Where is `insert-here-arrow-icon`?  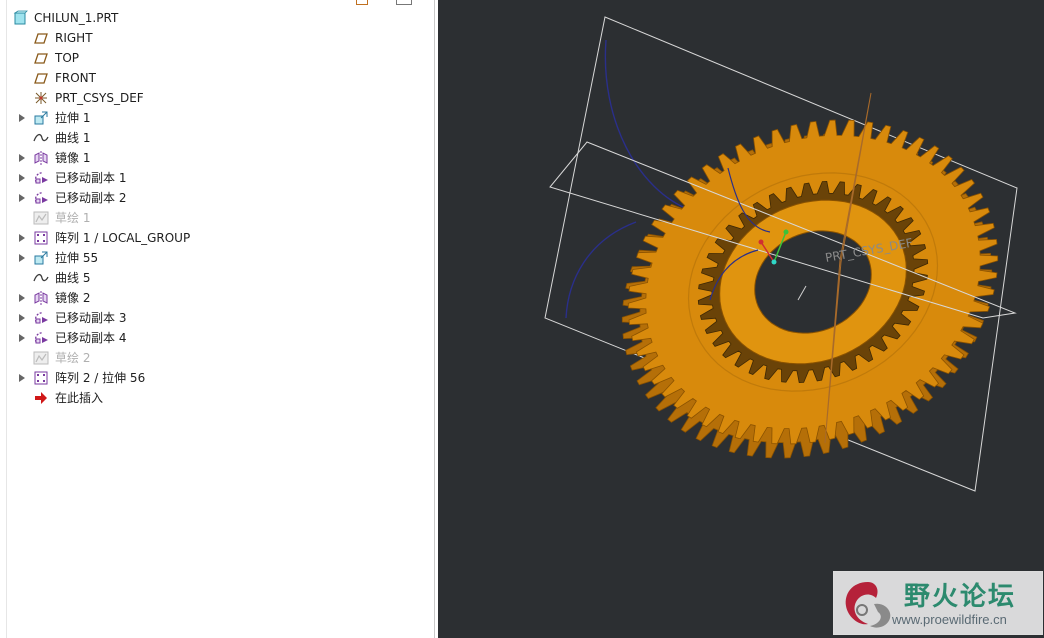 insert-here-arrow-icon is located at coordinates (41, 398).